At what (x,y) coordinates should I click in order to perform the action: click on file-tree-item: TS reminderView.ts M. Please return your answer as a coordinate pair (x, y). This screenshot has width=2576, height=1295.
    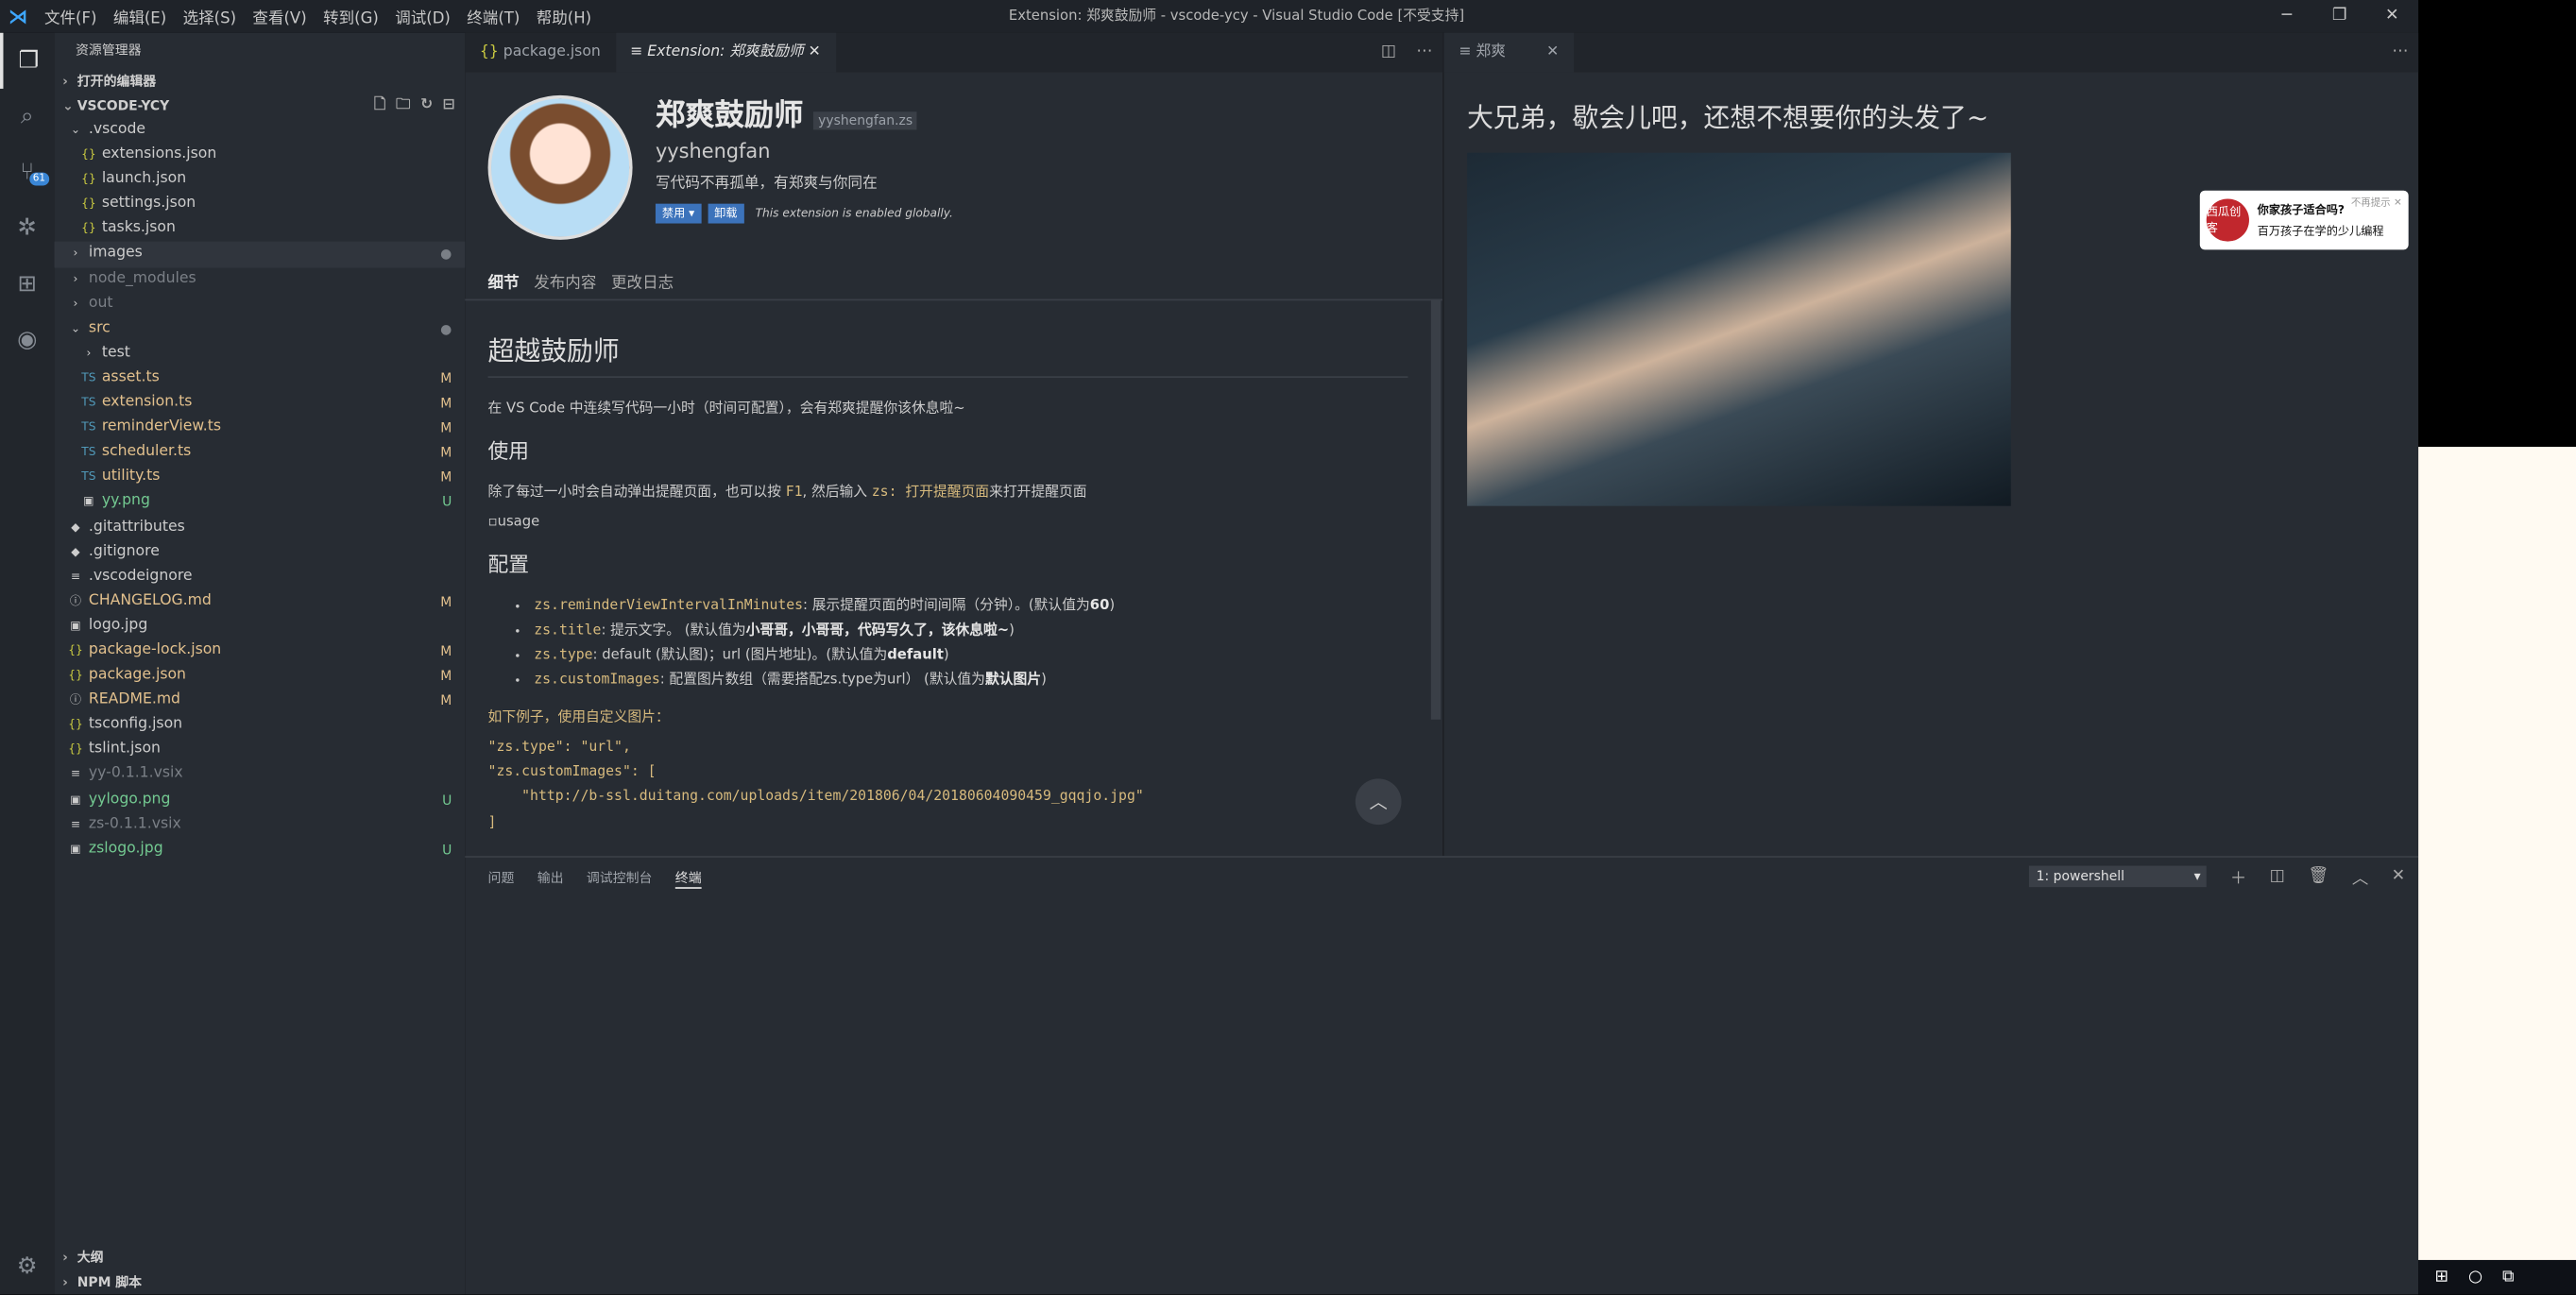
    Looking at the image, I should click on (259, 428).